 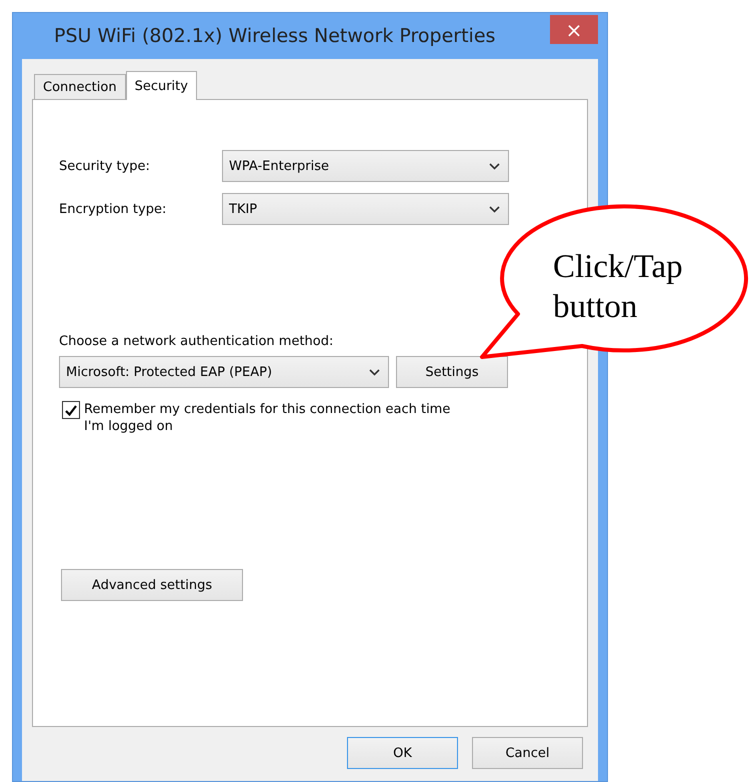 What do you see at coordinates (71, 410) in the screenshot?
I see `checkbox` at bounding box center [71, 410].